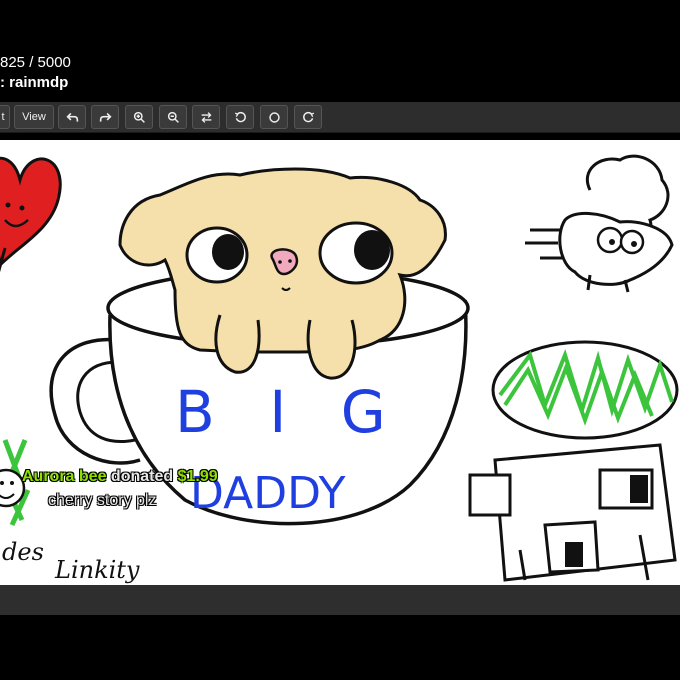 This screenshot has height=680, width=680. I want to click on signature-linkity: Linkity, so click(97, 570).